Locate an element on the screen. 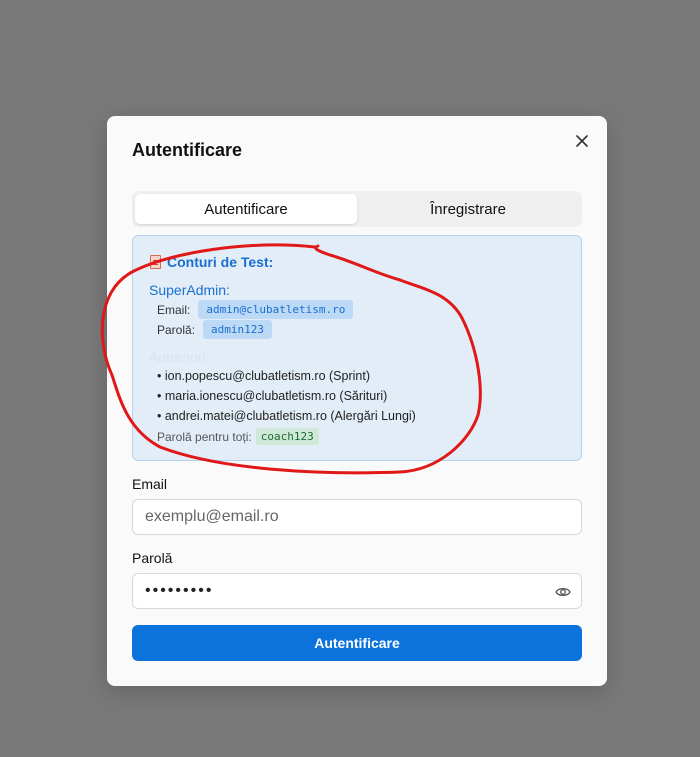 The height and width of the screenshot is (757, 700). password-field: ••••••••• is located at coordinates (357, 591).